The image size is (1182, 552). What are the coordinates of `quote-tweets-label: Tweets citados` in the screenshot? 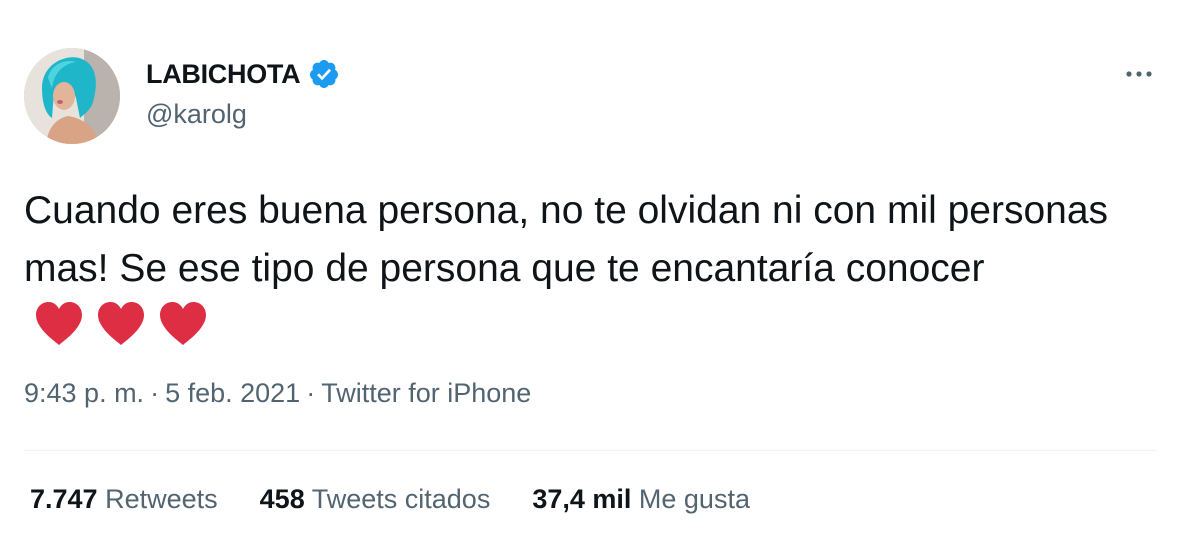 It's located at (401, 499).